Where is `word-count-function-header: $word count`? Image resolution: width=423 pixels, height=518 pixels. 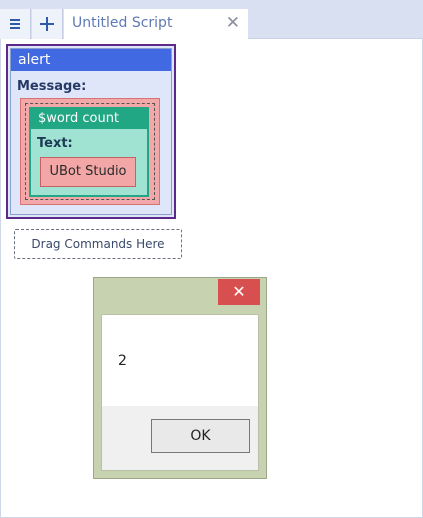
word-count-function-header: $word count is located at coordinates (89, 119).